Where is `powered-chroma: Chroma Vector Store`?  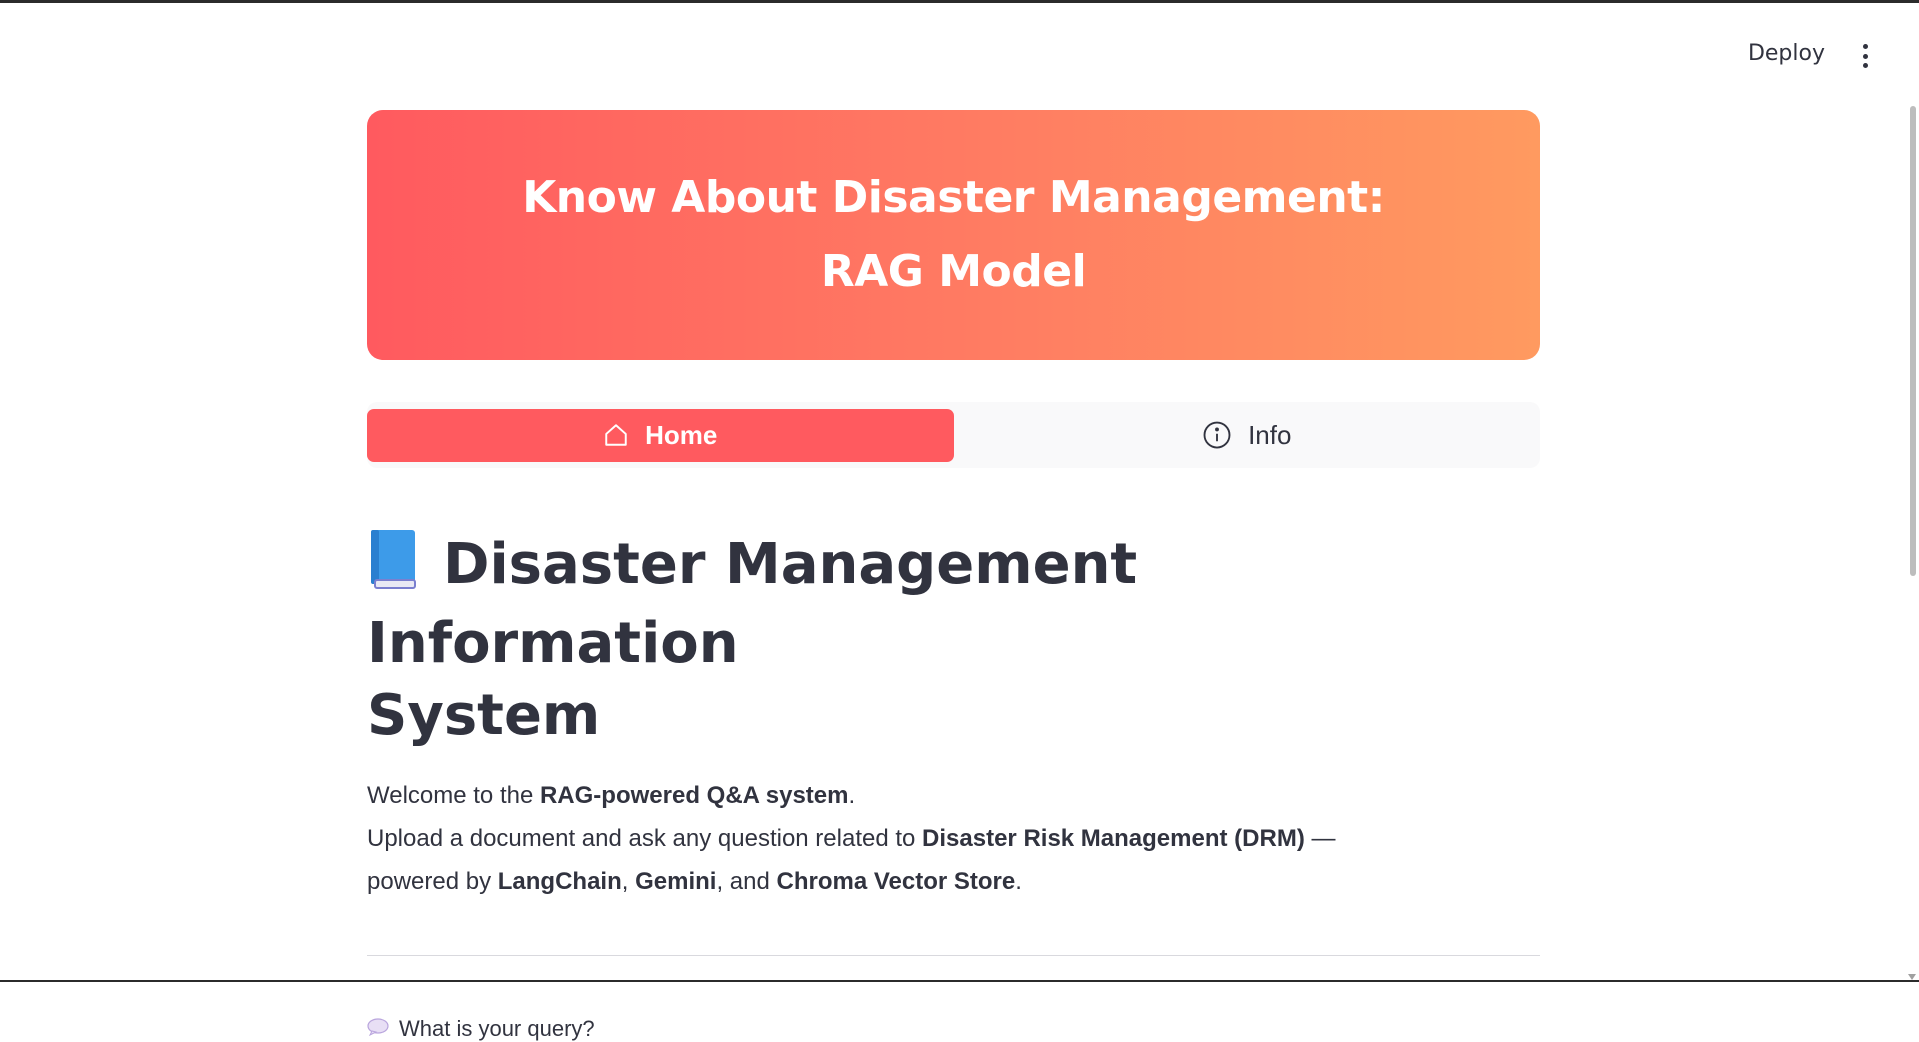 powered-chroma: Chroma Vector Store is located at coordinates (896, 881).